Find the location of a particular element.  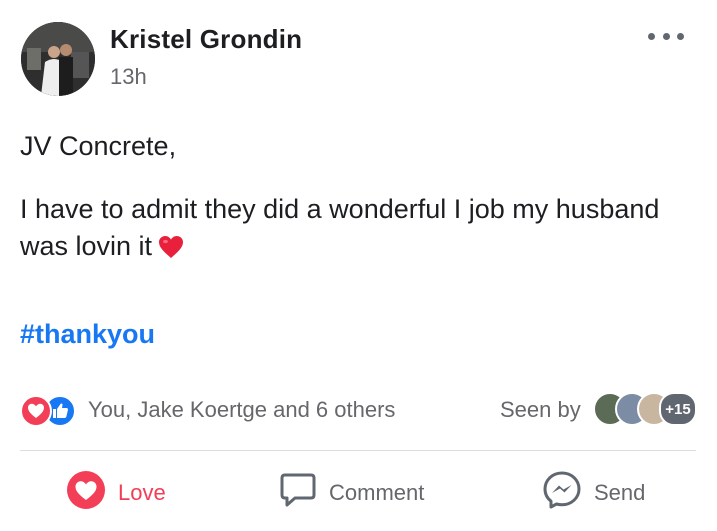

messenger-icon is located at coordinates (562, 493).